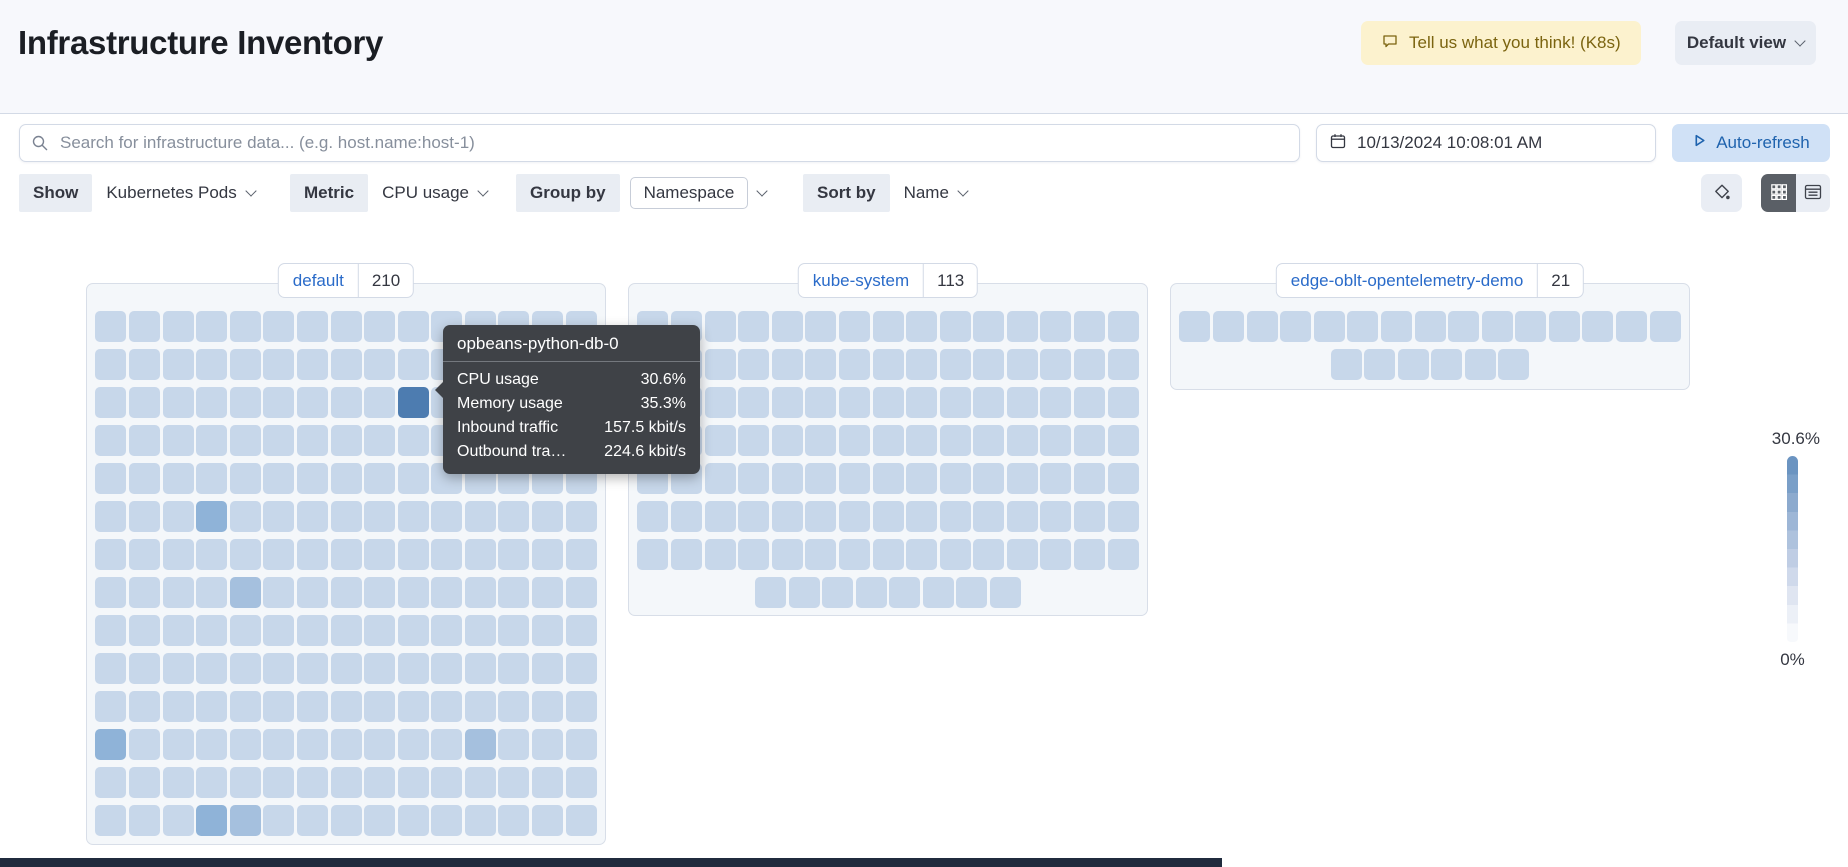  Describe the element at coordinates (862, 280) in the screenshot. I see `group-name-link: kube-system` at that location.